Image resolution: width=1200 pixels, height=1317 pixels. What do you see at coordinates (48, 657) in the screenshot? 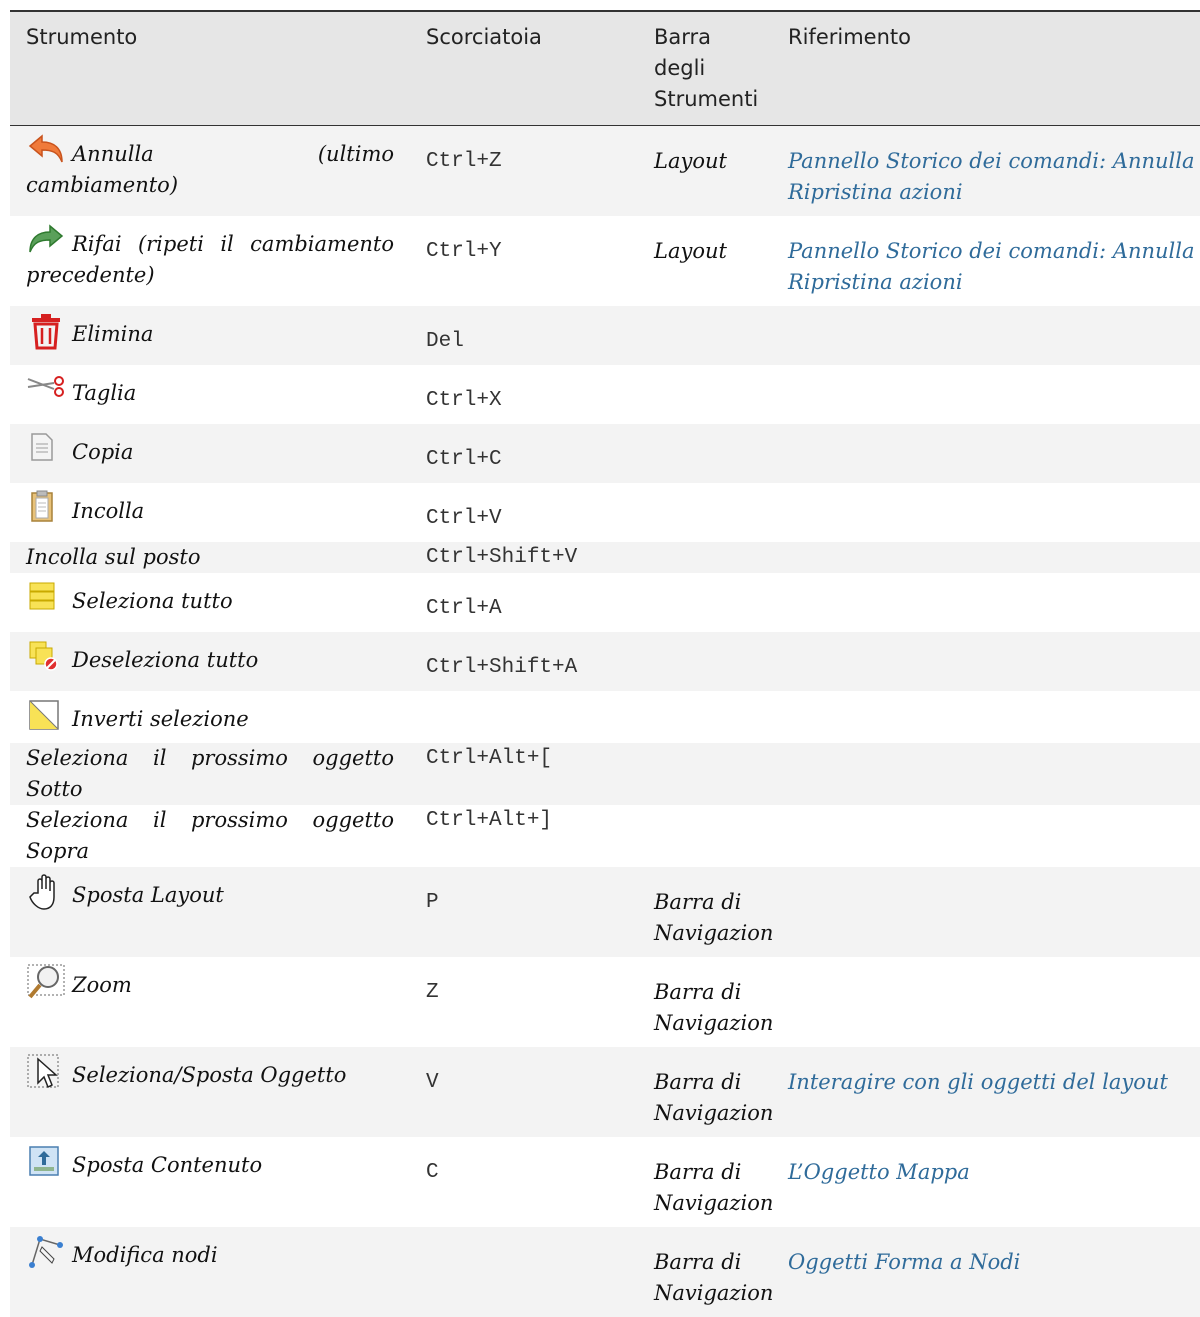
I see `deselect-all-icon` at bounding box center [48, 657].